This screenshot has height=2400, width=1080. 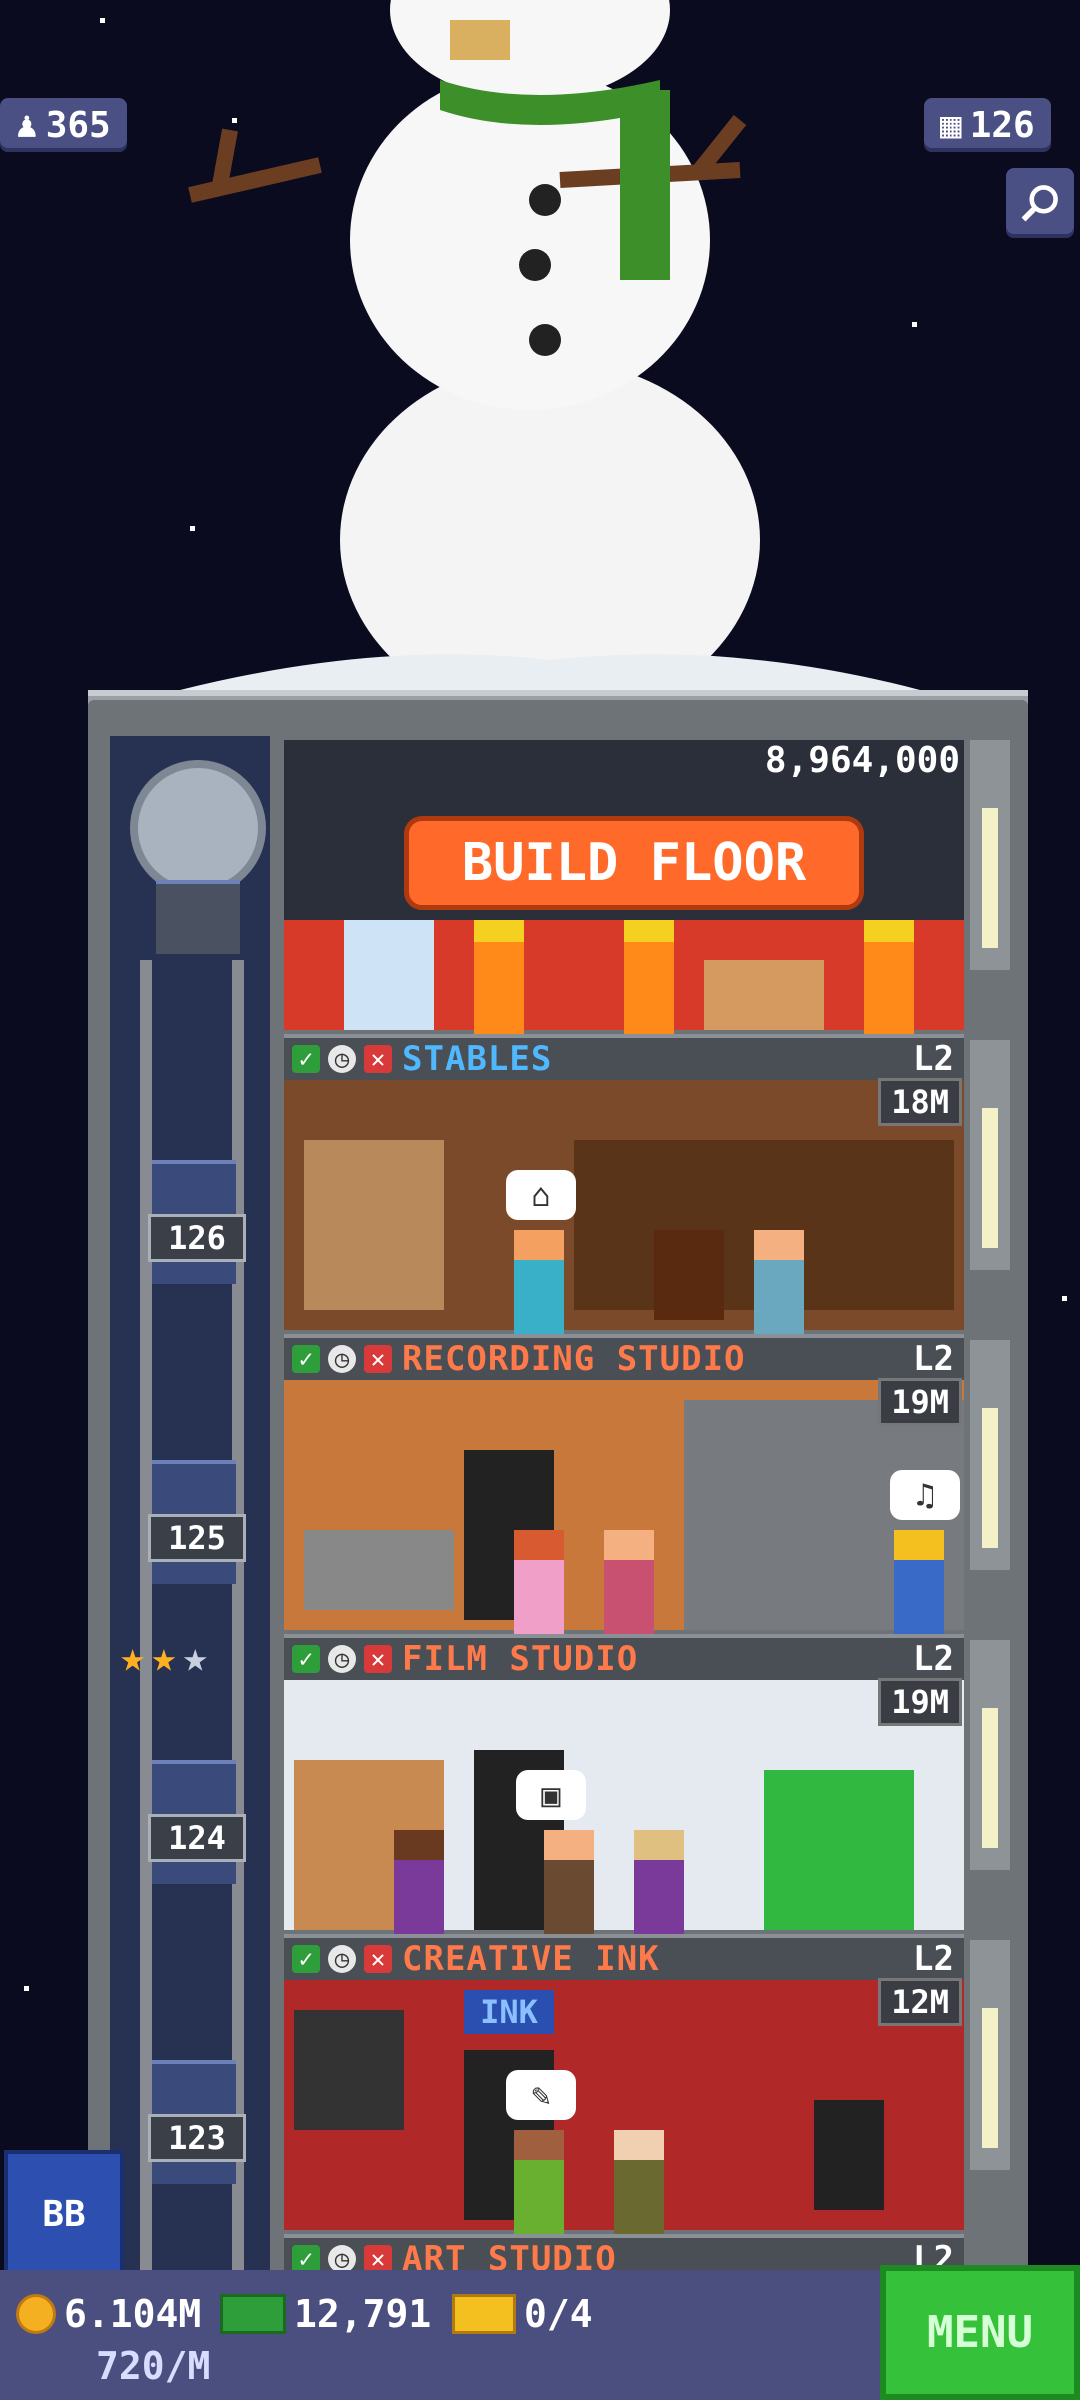 I want to click on construction-floor: 8,964,000 BUILD FLOOR, so click(x=624, y=891).